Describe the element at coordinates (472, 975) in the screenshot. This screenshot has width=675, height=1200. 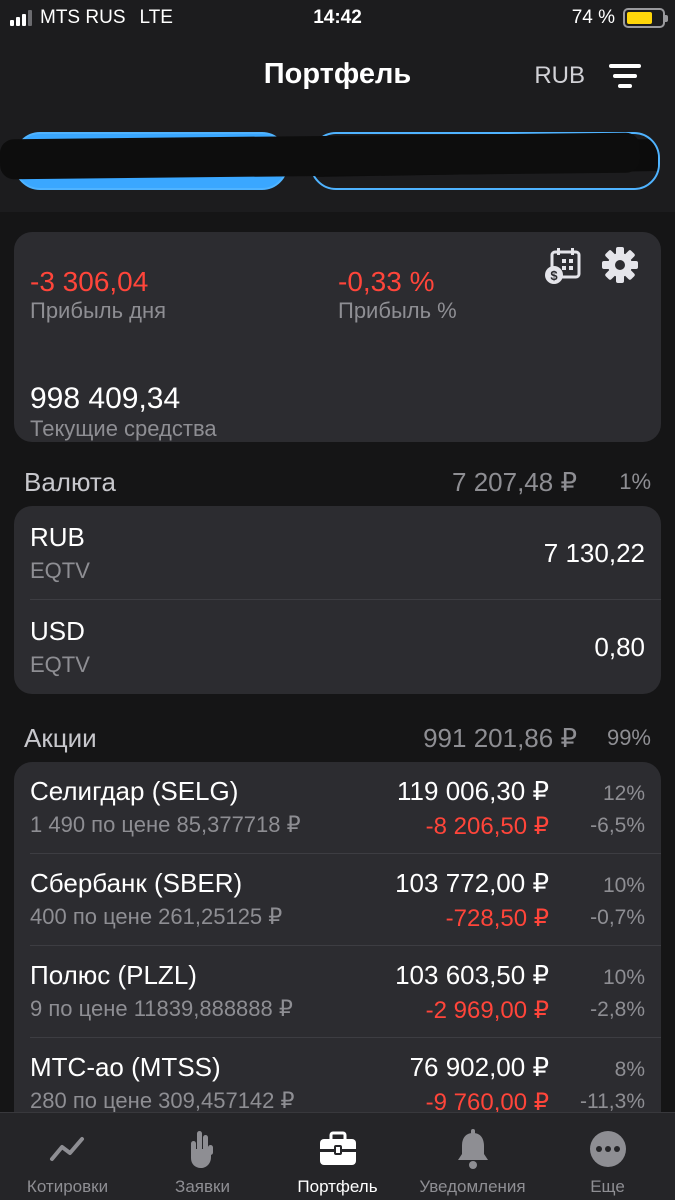
I see `stock-value: 103 603,50 ₽` at that location.